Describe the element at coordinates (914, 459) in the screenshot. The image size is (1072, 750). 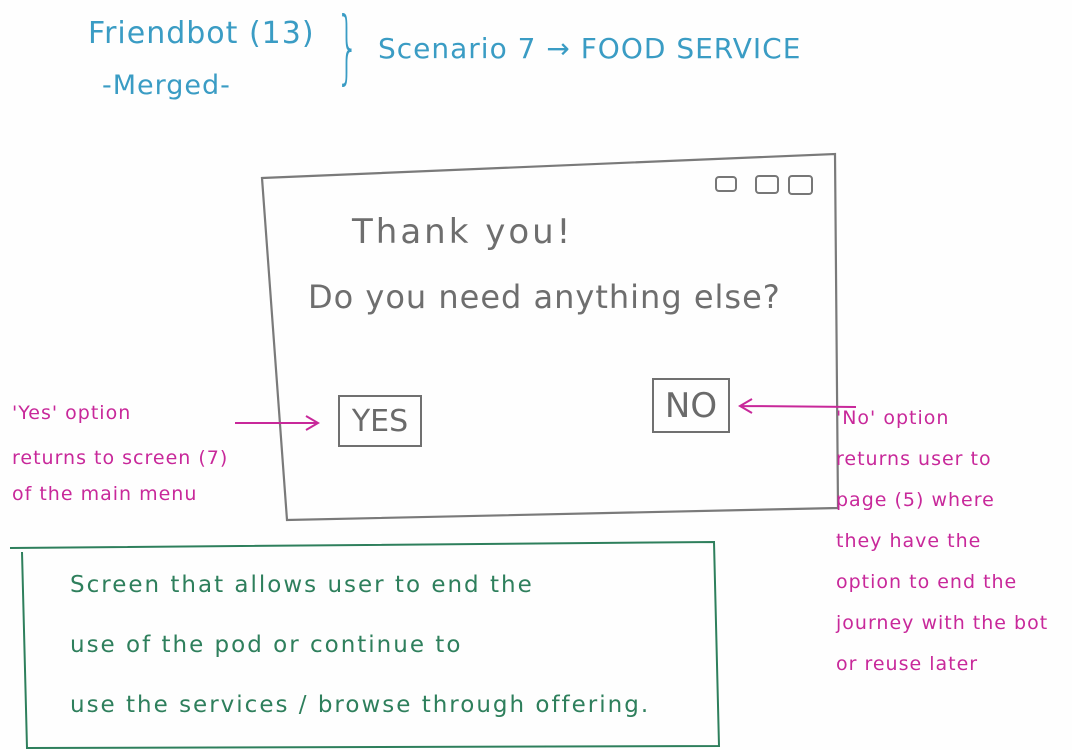
I see `no-note-line: returns user to` at that location.